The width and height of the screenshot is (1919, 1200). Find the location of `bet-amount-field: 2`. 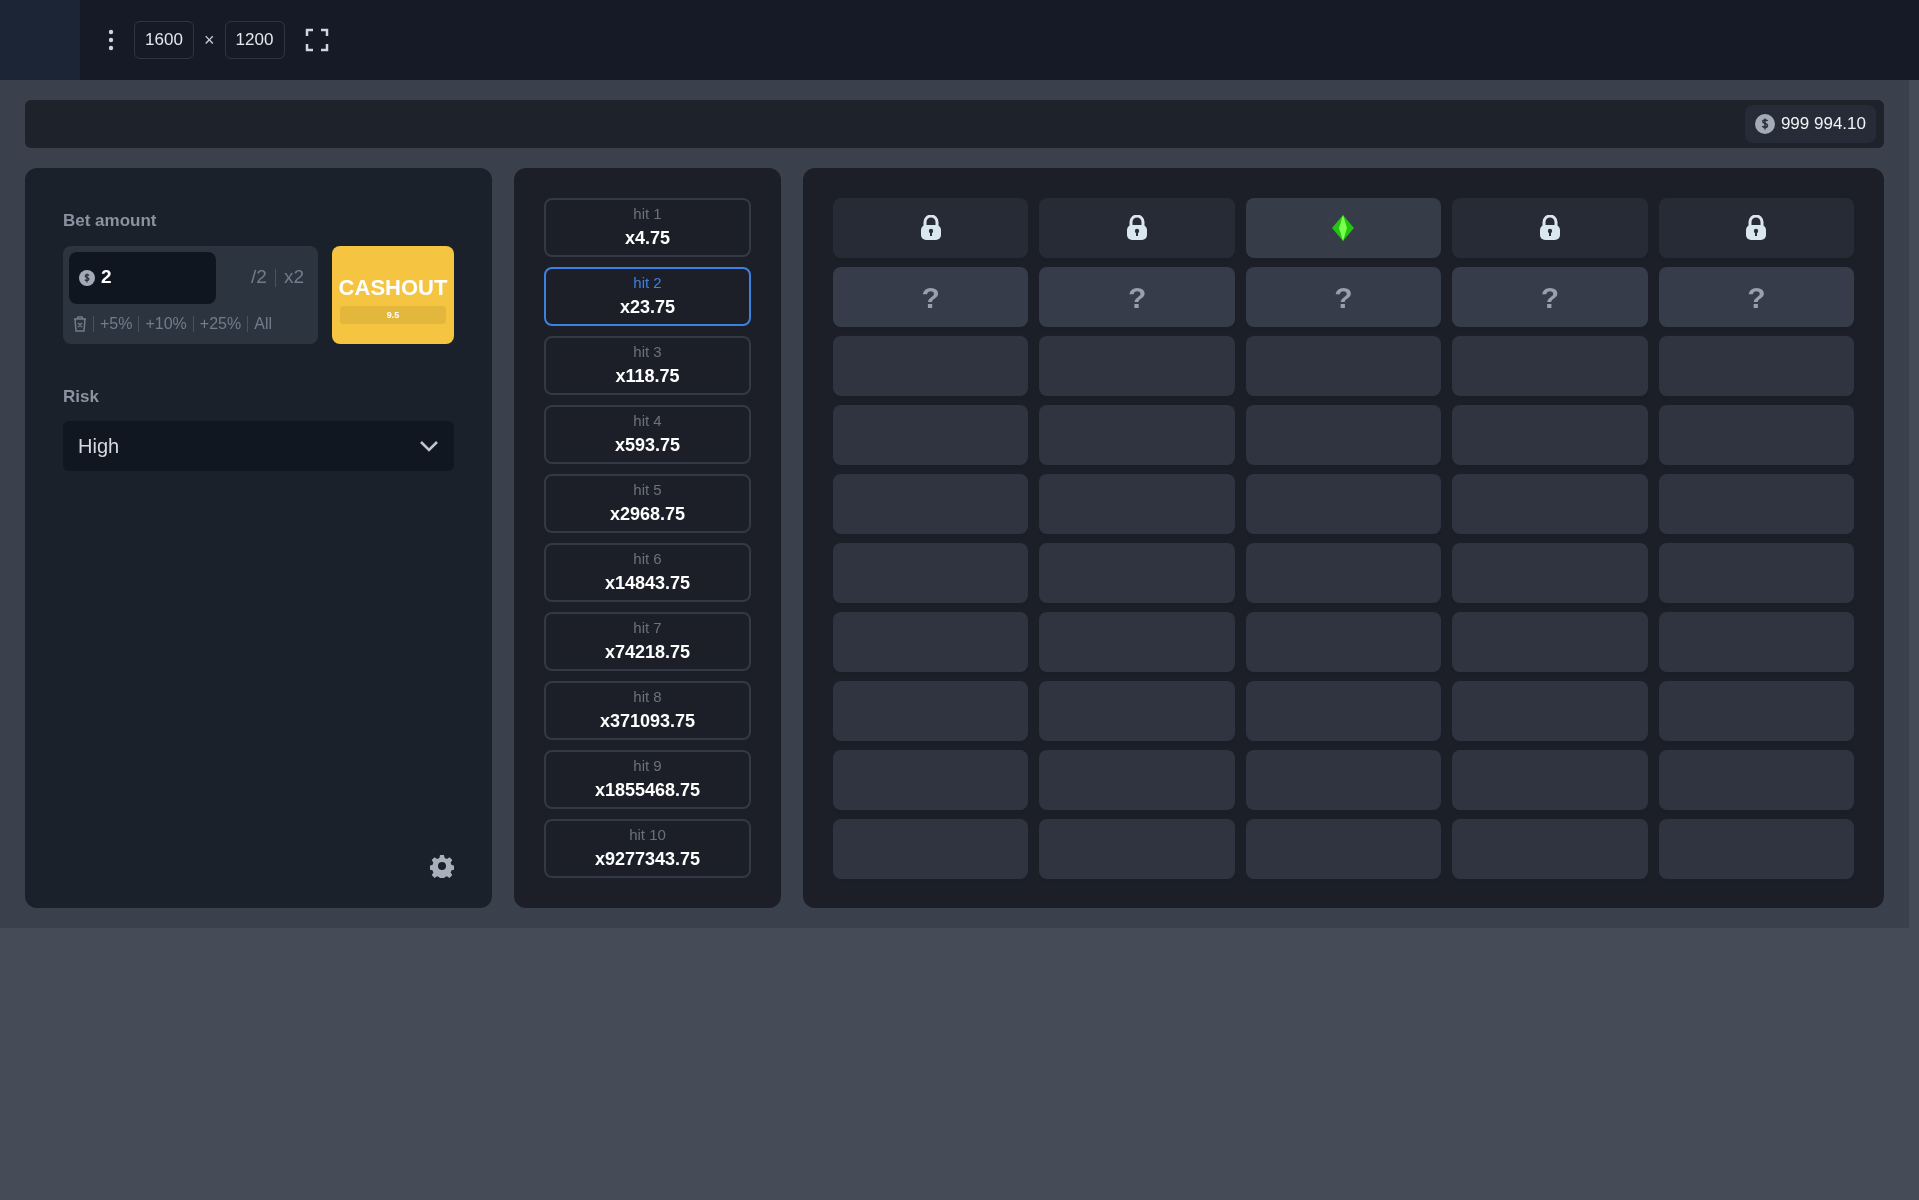

bet-amount-field: 2 is located at coordinates (142, 277).